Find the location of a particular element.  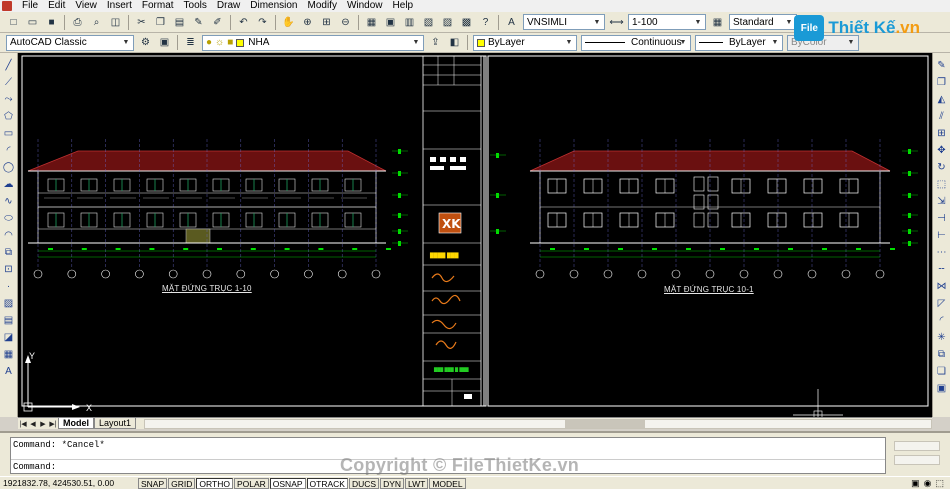

save-icon: ■ is located at coordinates (51, 22).